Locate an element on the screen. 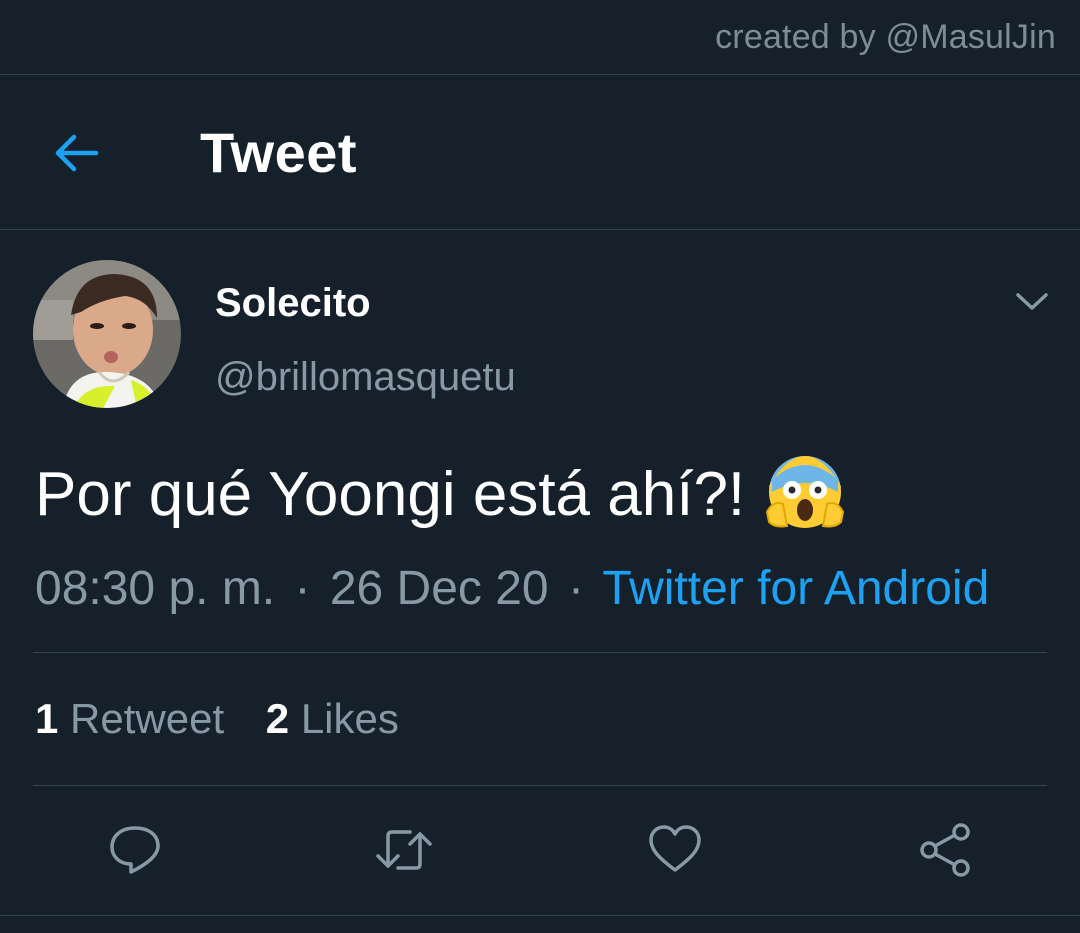 Image resolution: width=1080 pixels, height=933 pixels. avatar-photo is located at coordinates (107, 334).